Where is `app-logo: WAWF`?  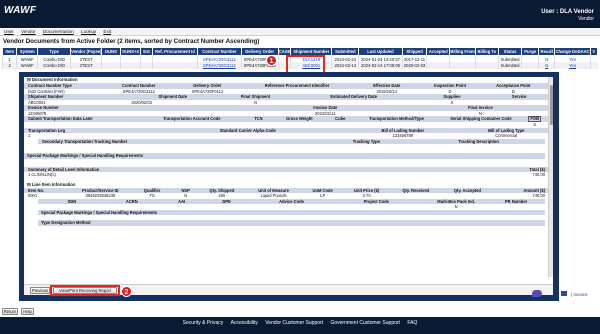 app-logo: WAWF is located at coordinates (20, 10).